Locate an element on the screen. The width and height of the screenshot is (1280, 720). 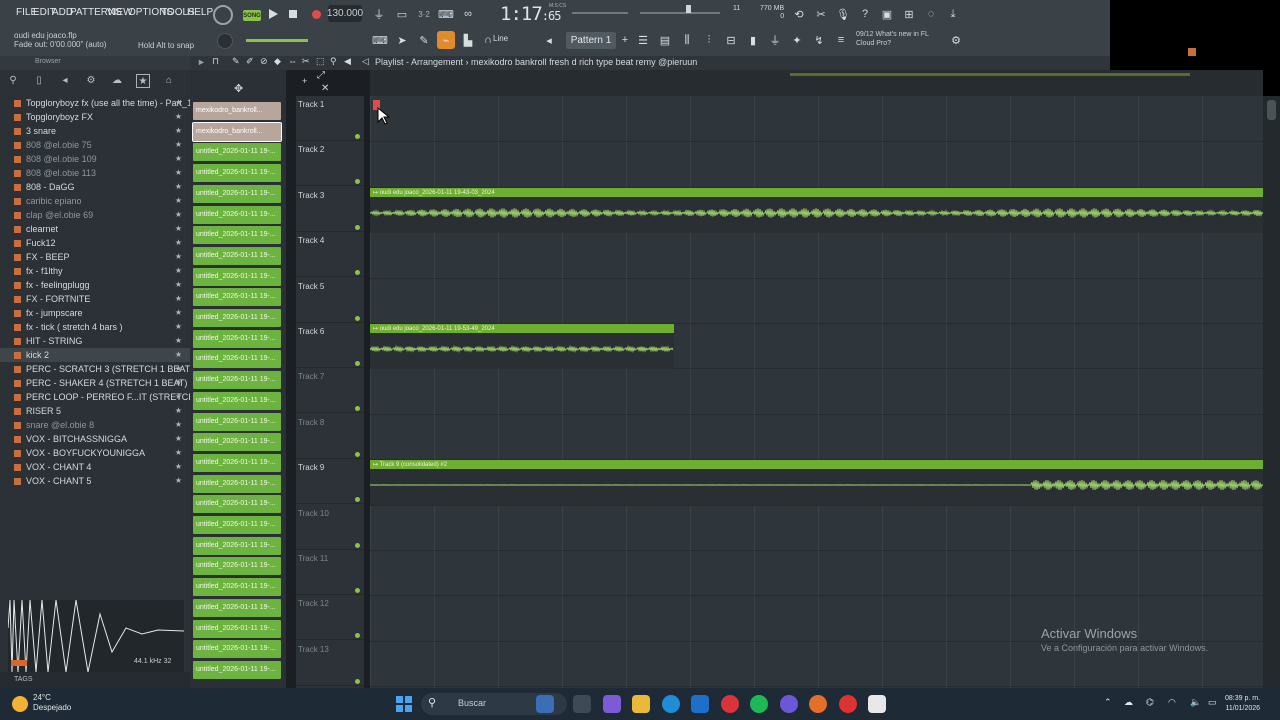
browser-options-icon: ⚲ is located at coordinates (13, 81).